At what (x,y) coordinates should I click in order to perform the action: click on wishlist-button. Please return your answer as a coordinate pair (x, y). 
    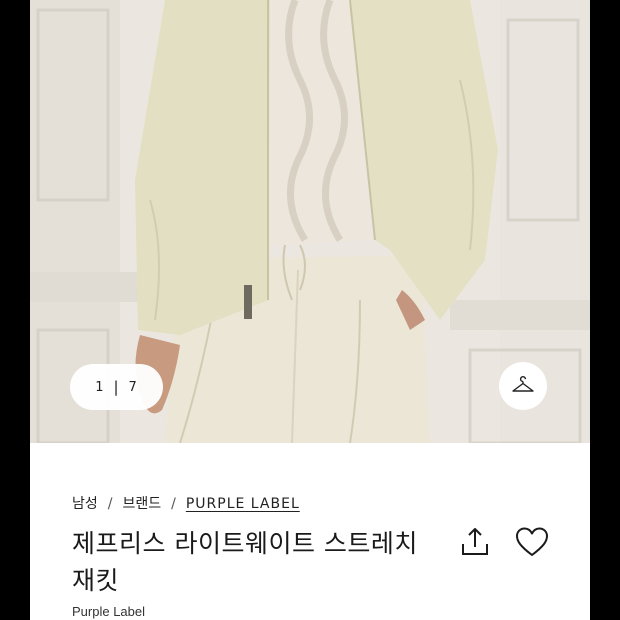
    Looking at the image, I should click on (532, 542).